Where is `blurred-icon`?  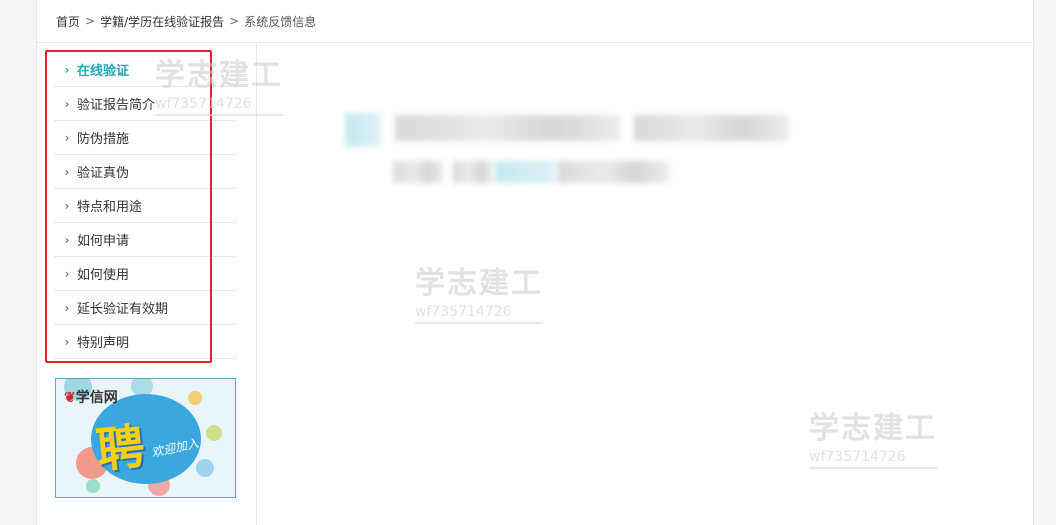 blurred-icon is located at coordinates (363, 130).